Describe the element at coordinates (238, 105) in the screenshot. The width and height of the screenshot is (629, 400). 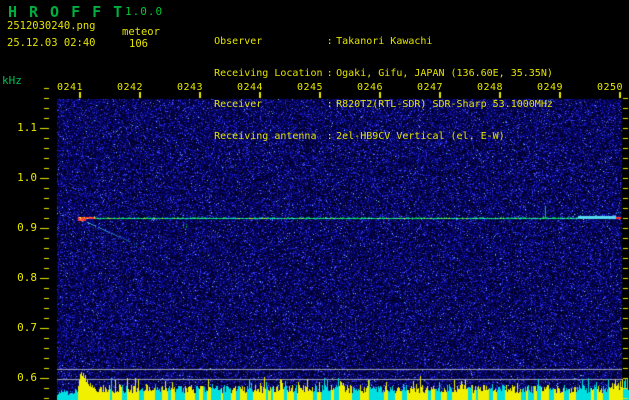
I see `station-label: Receiver` at that location.